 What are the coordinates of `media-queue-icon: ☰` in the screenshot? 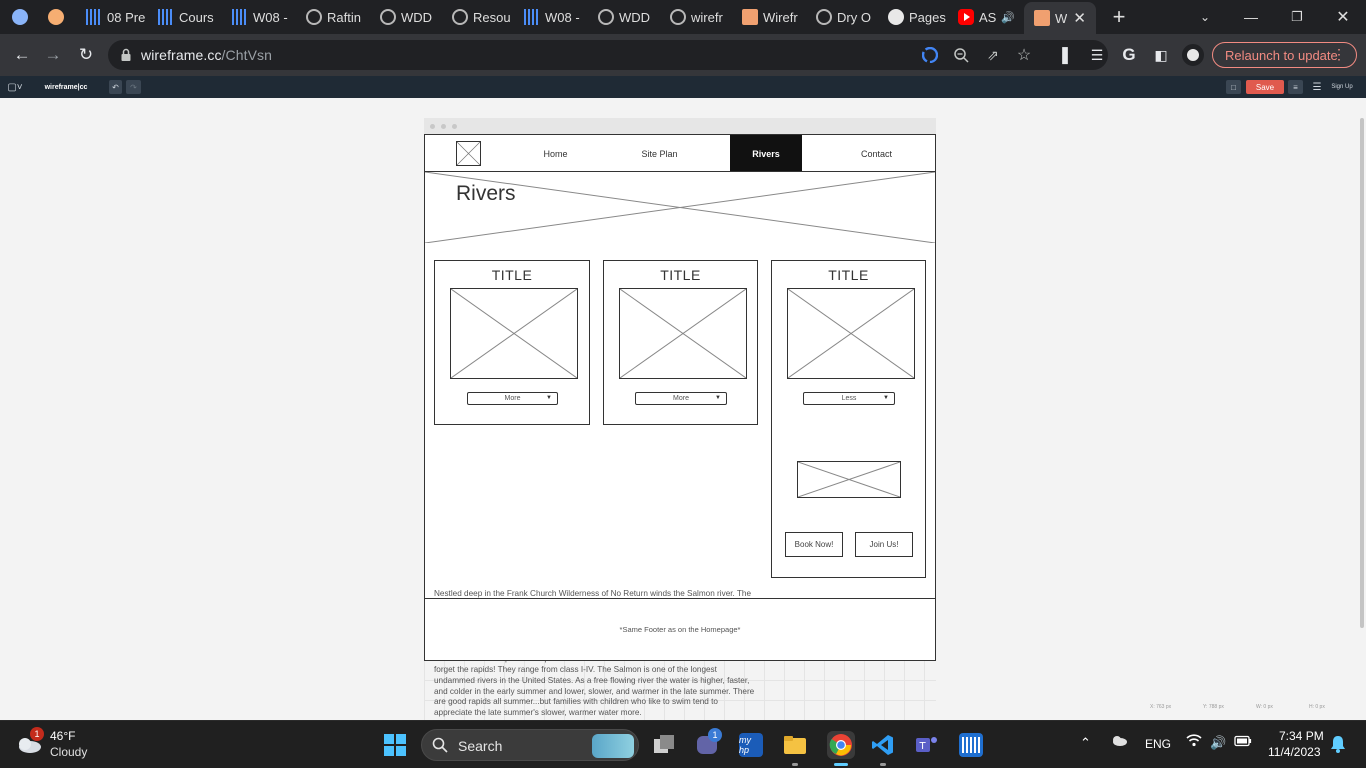 It's located at (1097, 55).